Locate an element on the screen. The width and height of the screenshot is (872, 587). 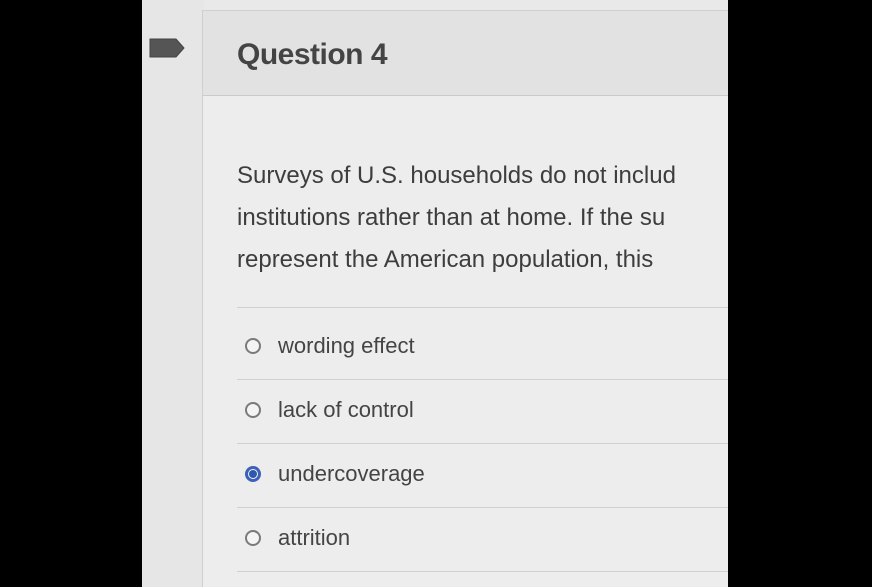
option-label: lack of control is located at coordinates (346, 409).